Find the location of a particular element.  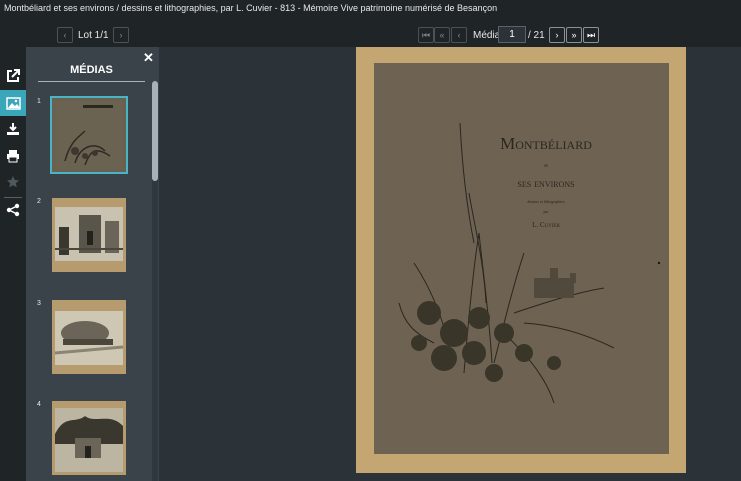

external-link-icon is located at coordinates (13, 75).